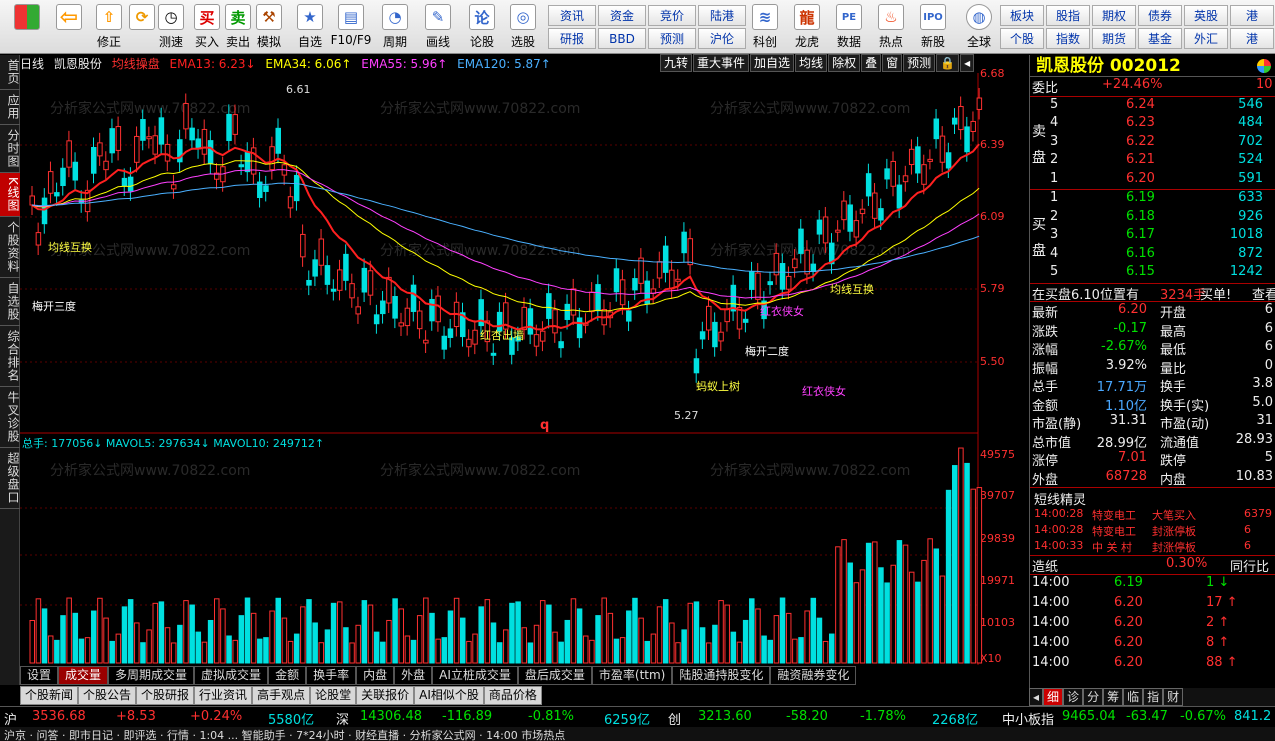 This screenshot has height=741, width=1275. Describe the element at coordinates (69, 27) in the screenshot. I see `back-arrow-icon: ⇦` at that location.